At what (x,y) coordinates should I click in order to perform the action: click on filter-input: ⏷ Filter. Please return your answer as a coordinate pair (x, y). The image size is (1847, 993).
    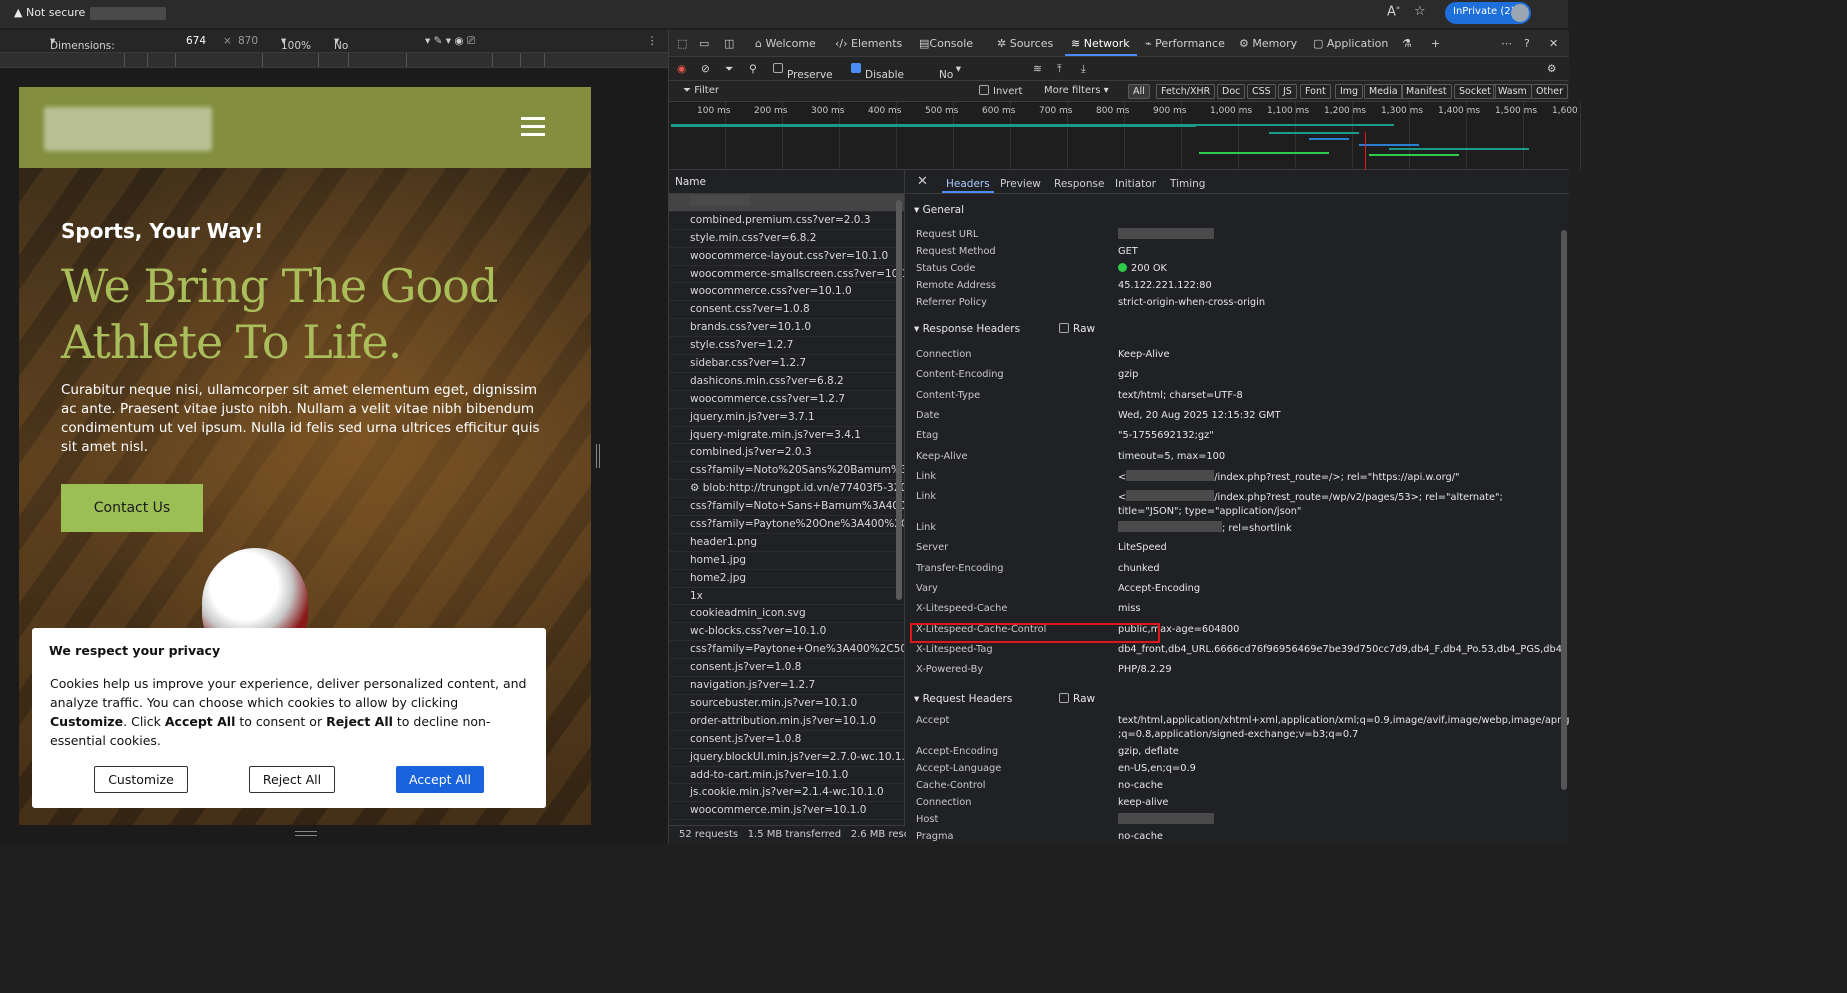
    Looking at the image, I should click on (701, 90).